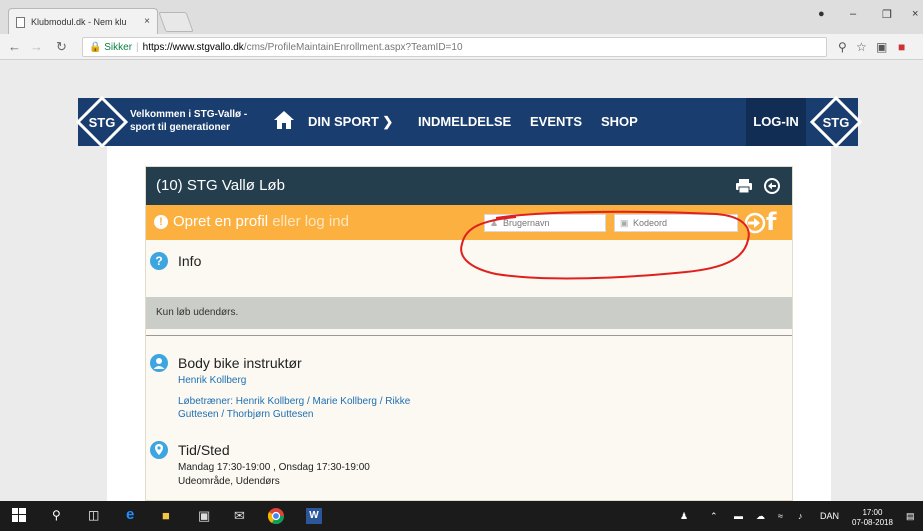 Image resolution: width=923 pixels, height=531 pixels. I want to click on stg-logo-left: STG, so click(102, 122).